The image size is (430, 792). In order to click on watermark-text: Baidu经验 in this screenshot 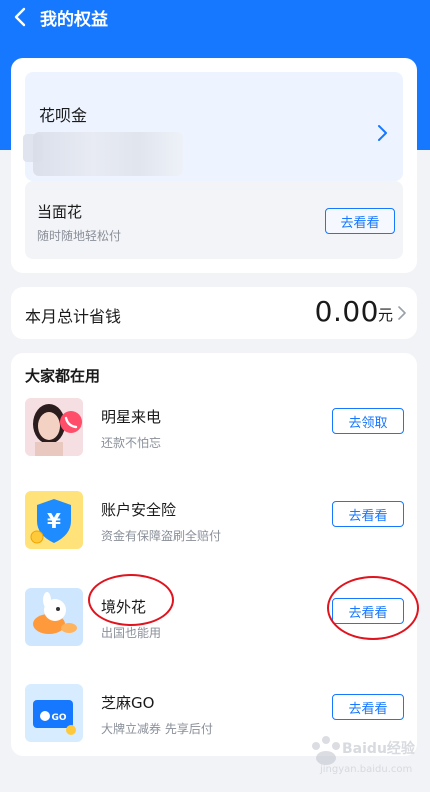, I will do `click(378, 749)`.